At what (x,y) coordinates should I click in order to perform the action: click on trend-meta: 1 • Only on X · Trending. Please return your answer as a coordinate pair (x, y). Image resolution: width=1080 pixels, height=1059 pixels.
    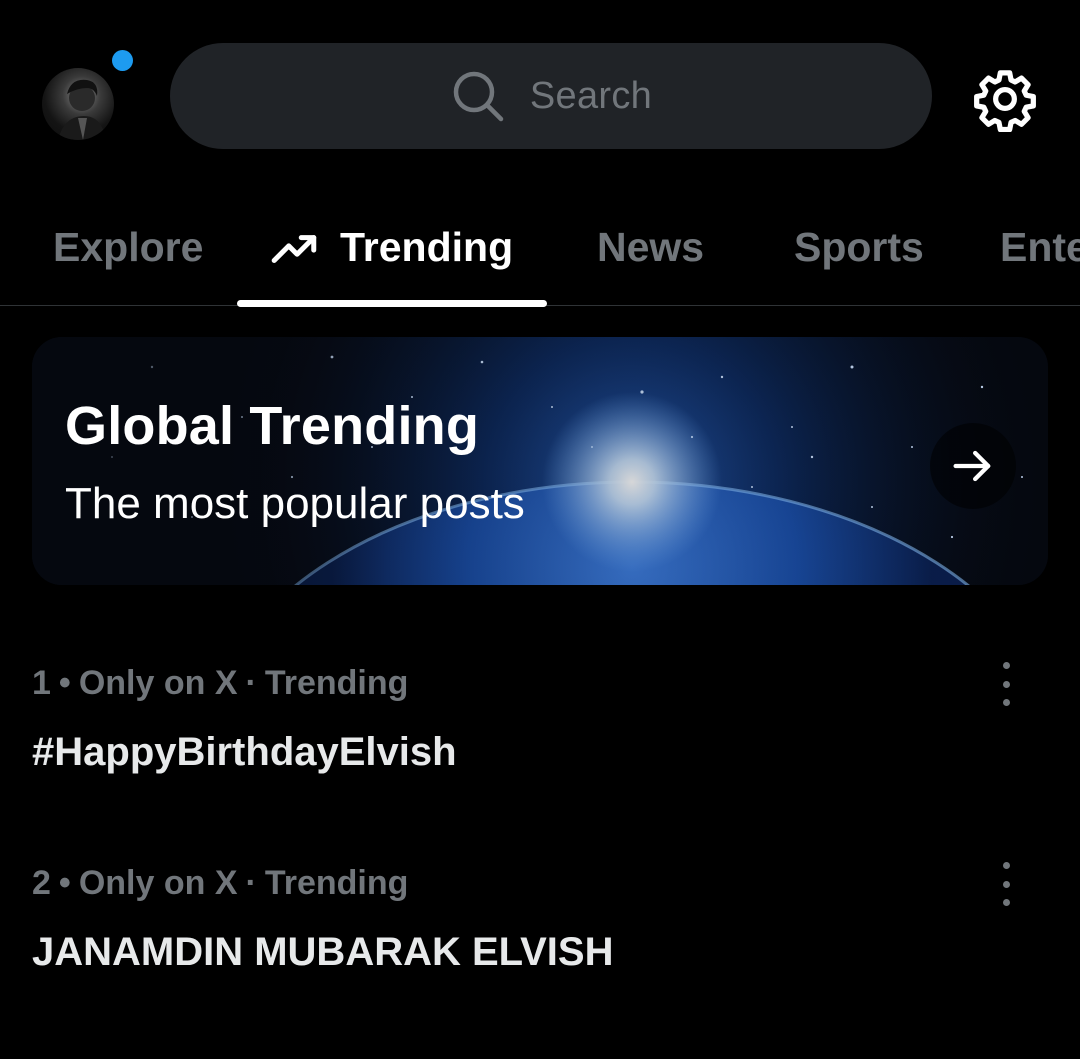
    Looking at the image, I should click on (220, 683).